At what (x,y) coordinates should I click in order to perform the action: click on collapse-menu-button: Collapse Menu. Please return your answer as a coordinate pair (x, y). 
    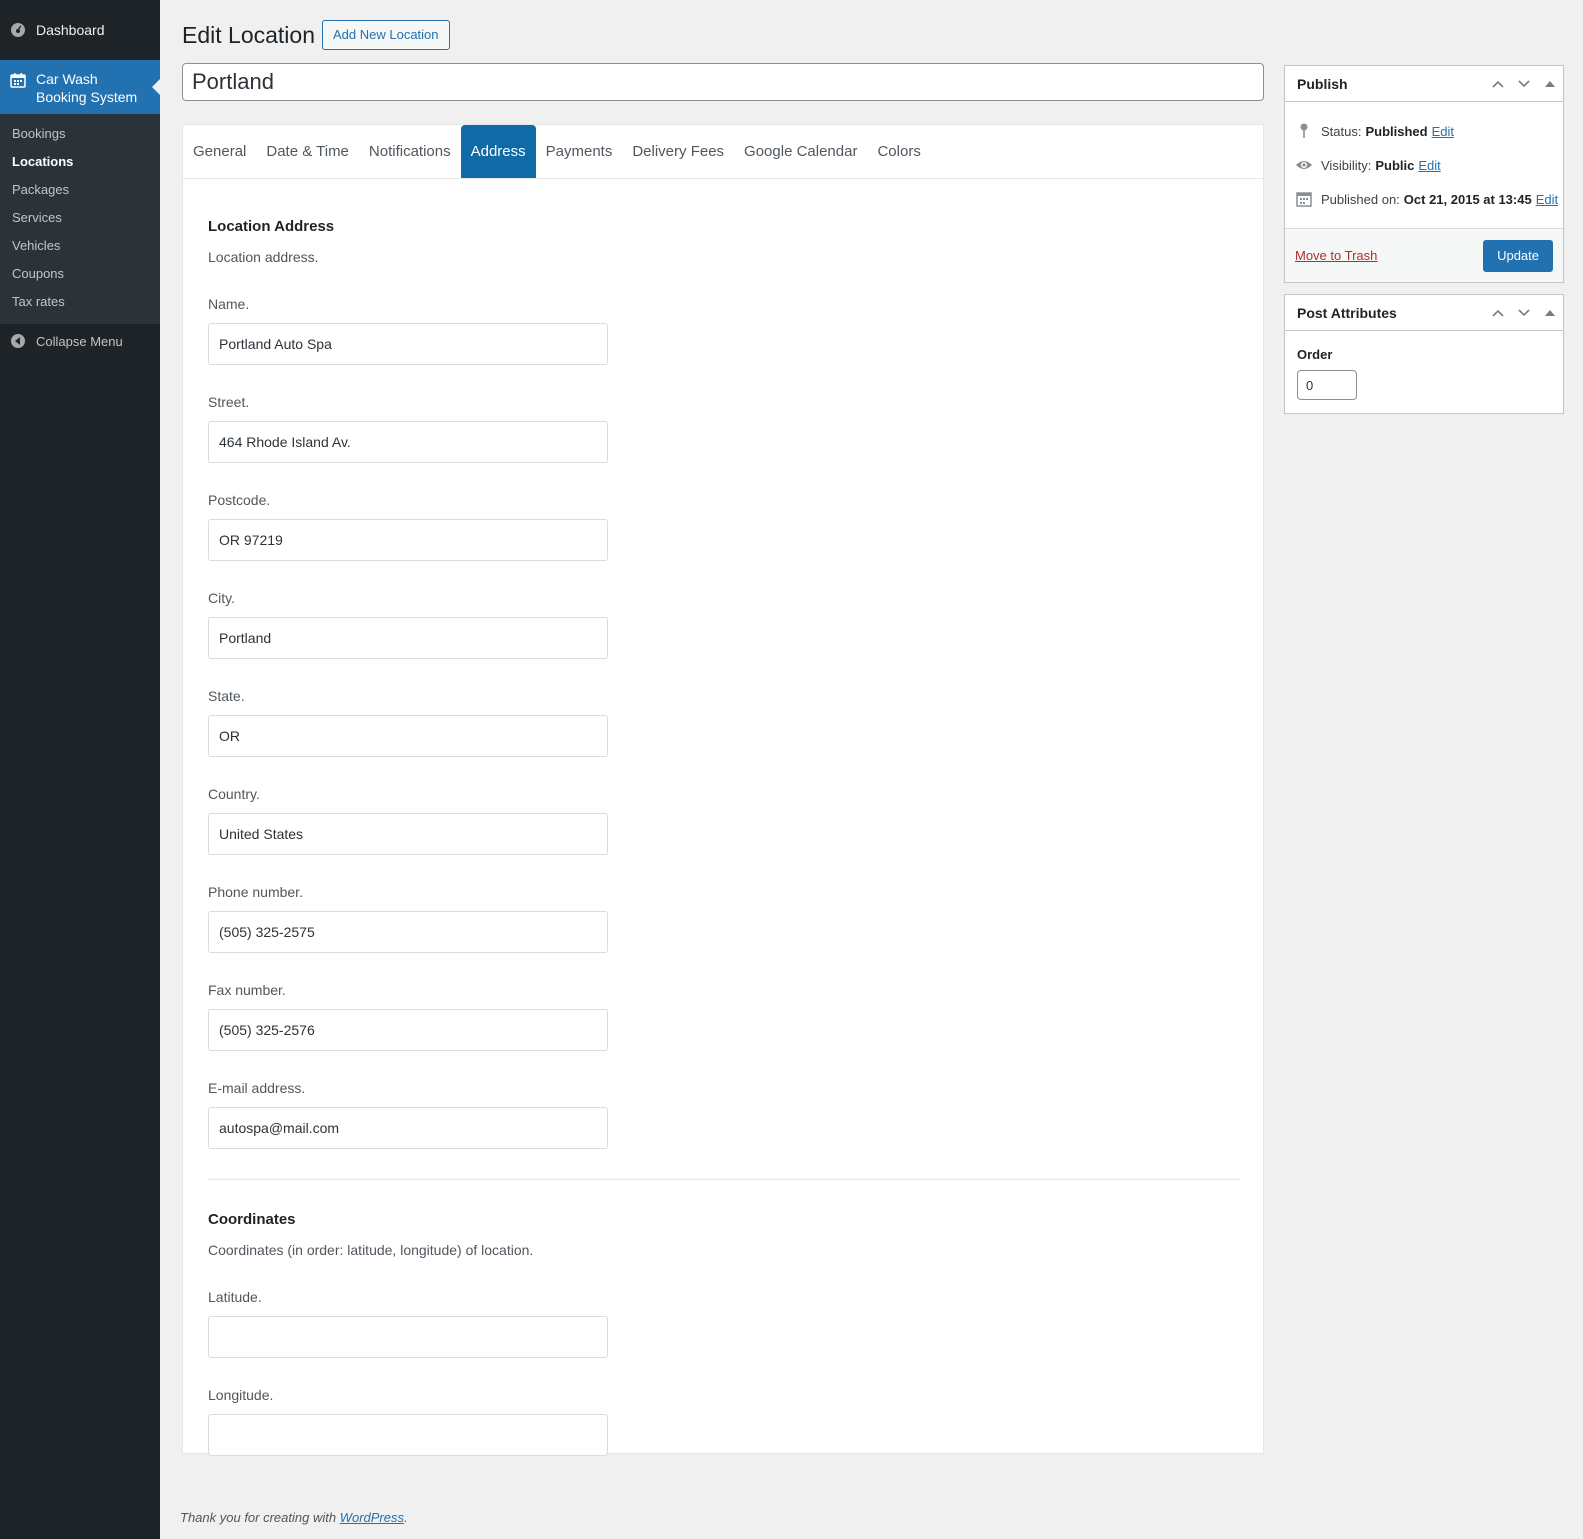
    Looking at the image, I should click on (80, 341).